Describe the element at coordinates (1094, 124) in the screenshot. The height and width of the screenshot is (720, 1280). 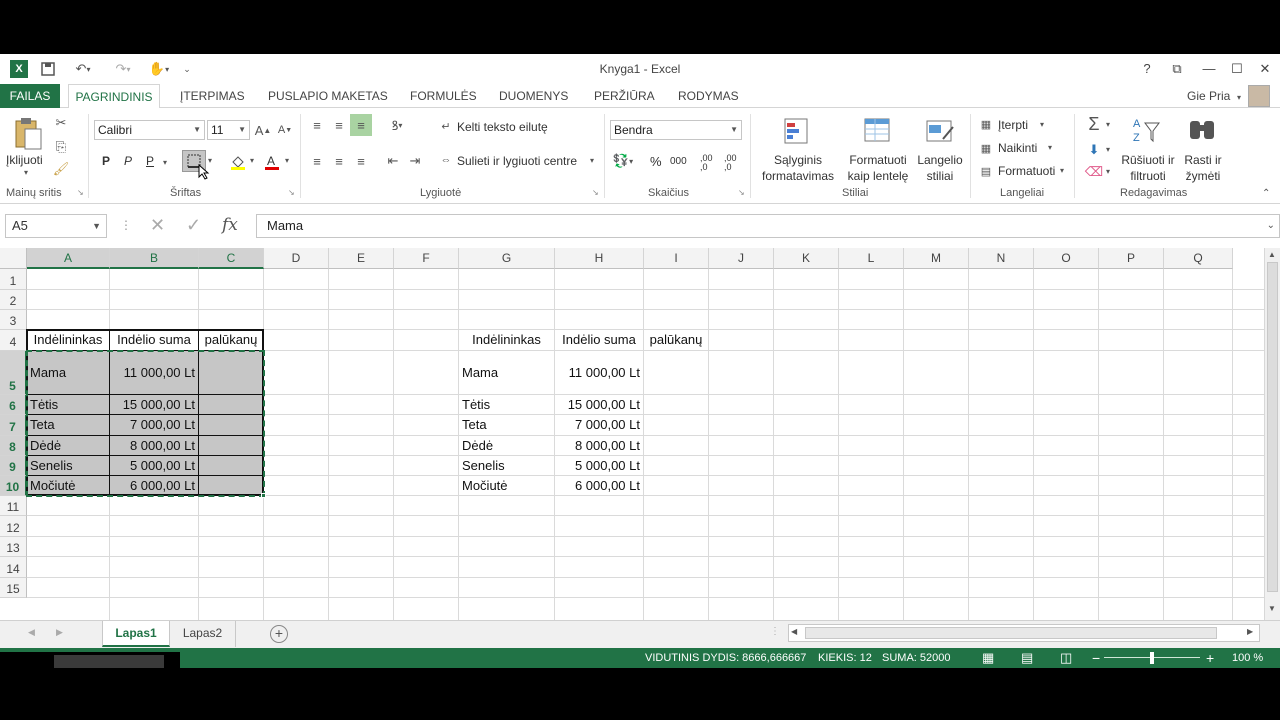
I see `autosum-icon: Σ` at that location.